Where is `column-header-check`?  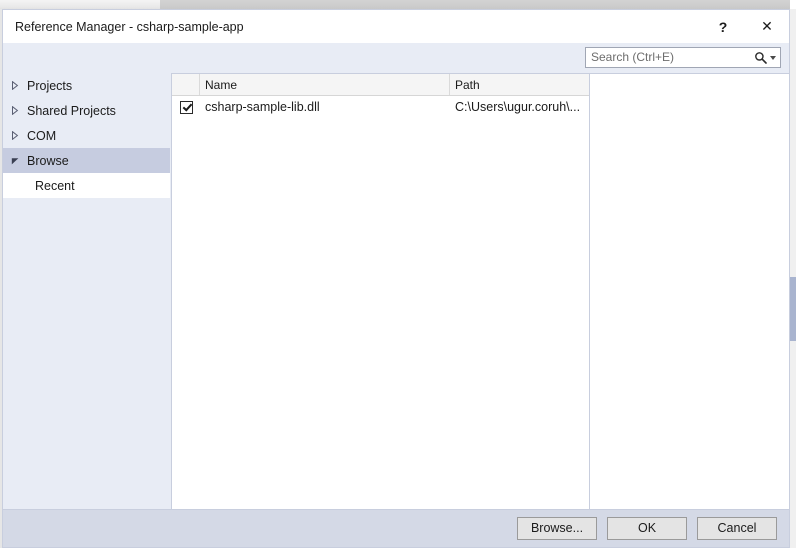 column-header-check is located at coordinates (186, 84).